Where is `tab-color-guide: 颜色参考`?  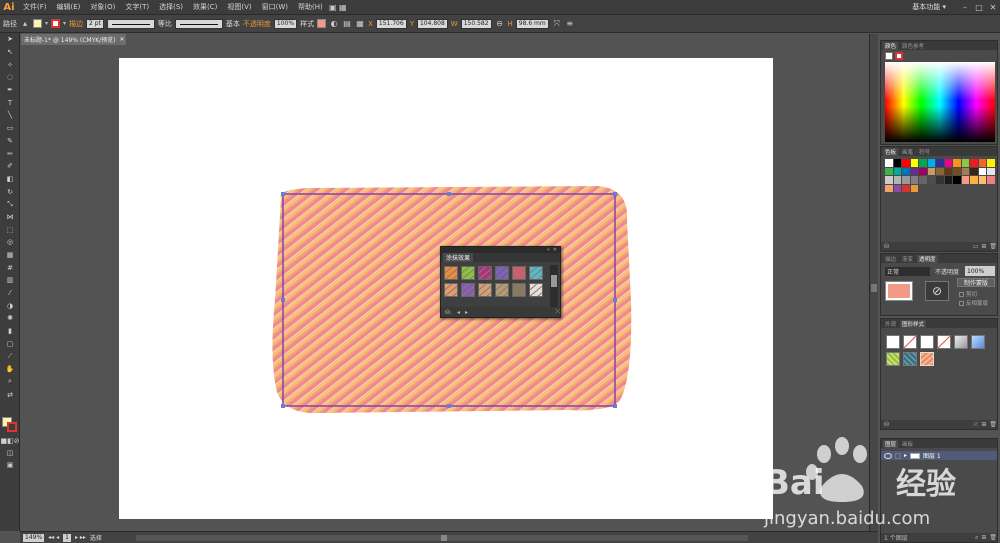
tab-color-guide: 颜色参考 is located at coordinates (913, 46).